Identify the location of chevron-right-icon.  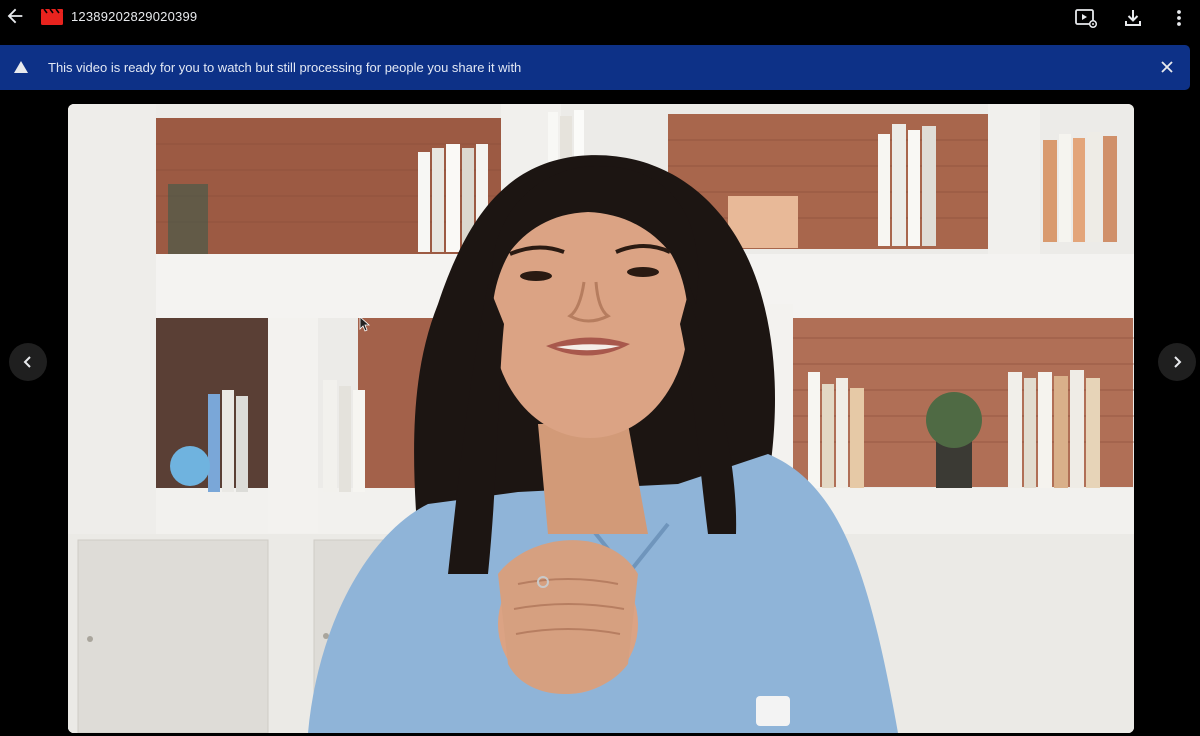
(1178, 362).